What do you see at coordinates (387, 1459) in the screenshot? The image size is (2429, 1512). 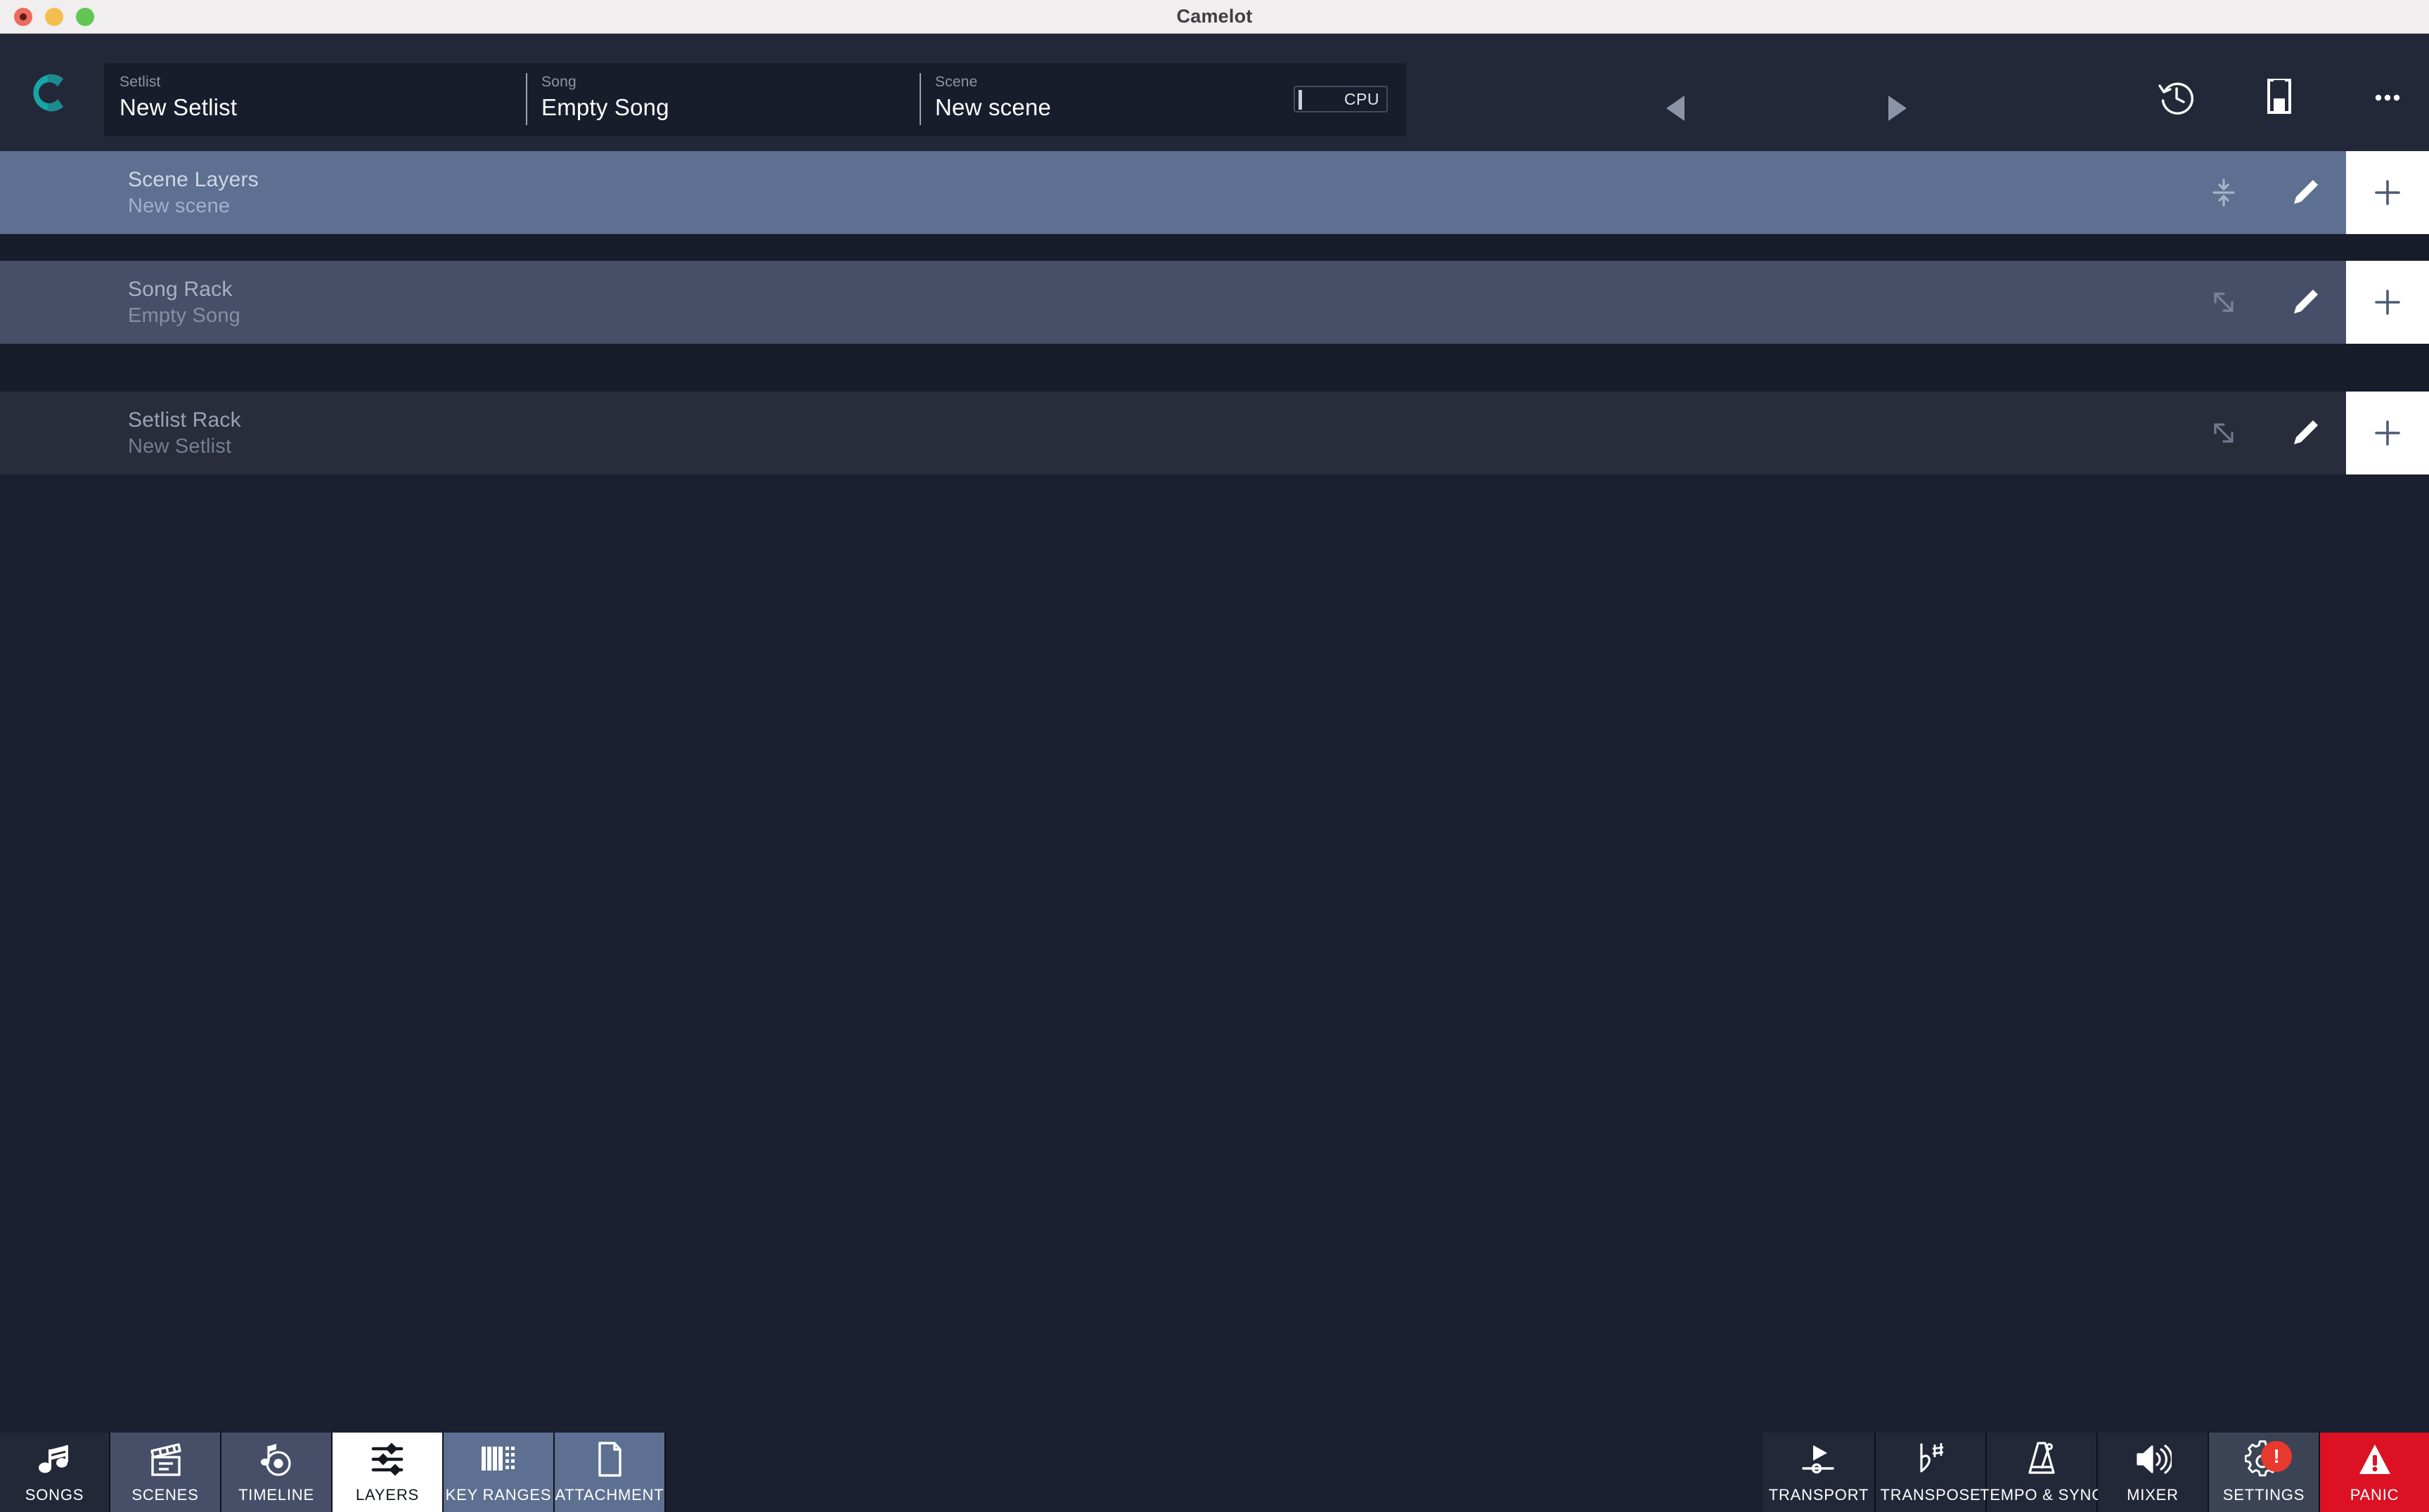 I see `sliders-icon` at bounding box center [387, 1459].